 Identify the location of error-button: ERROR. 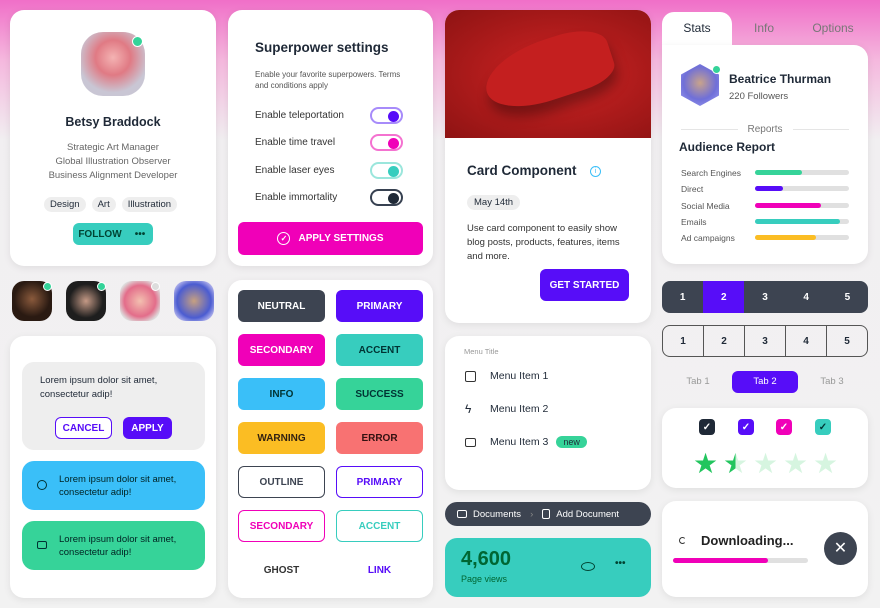
(379, 438).